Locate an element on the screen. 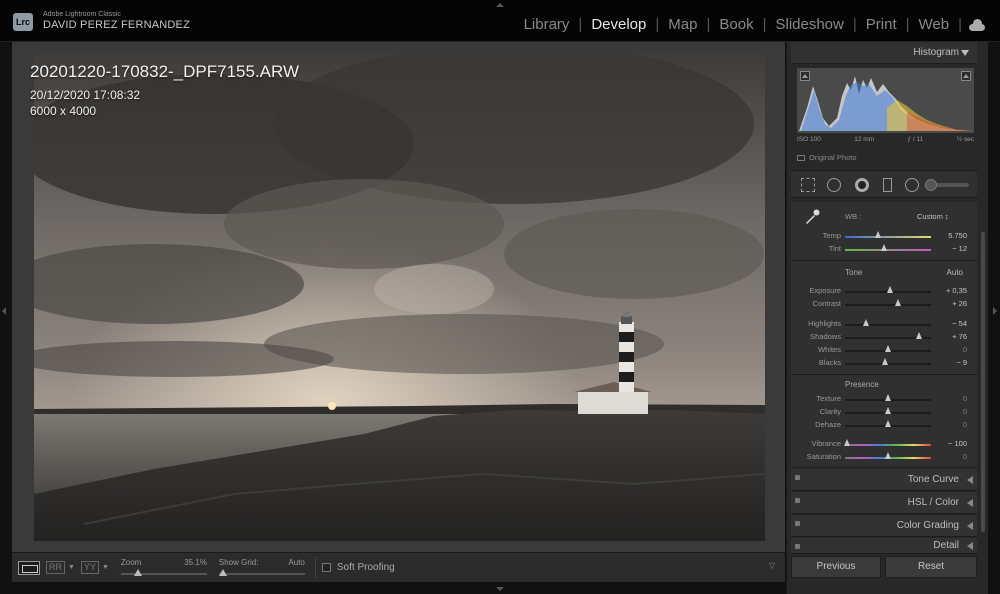 This screenshot has width=1000, height=594. eyedropper-icon is located at coordinates (812, 217).